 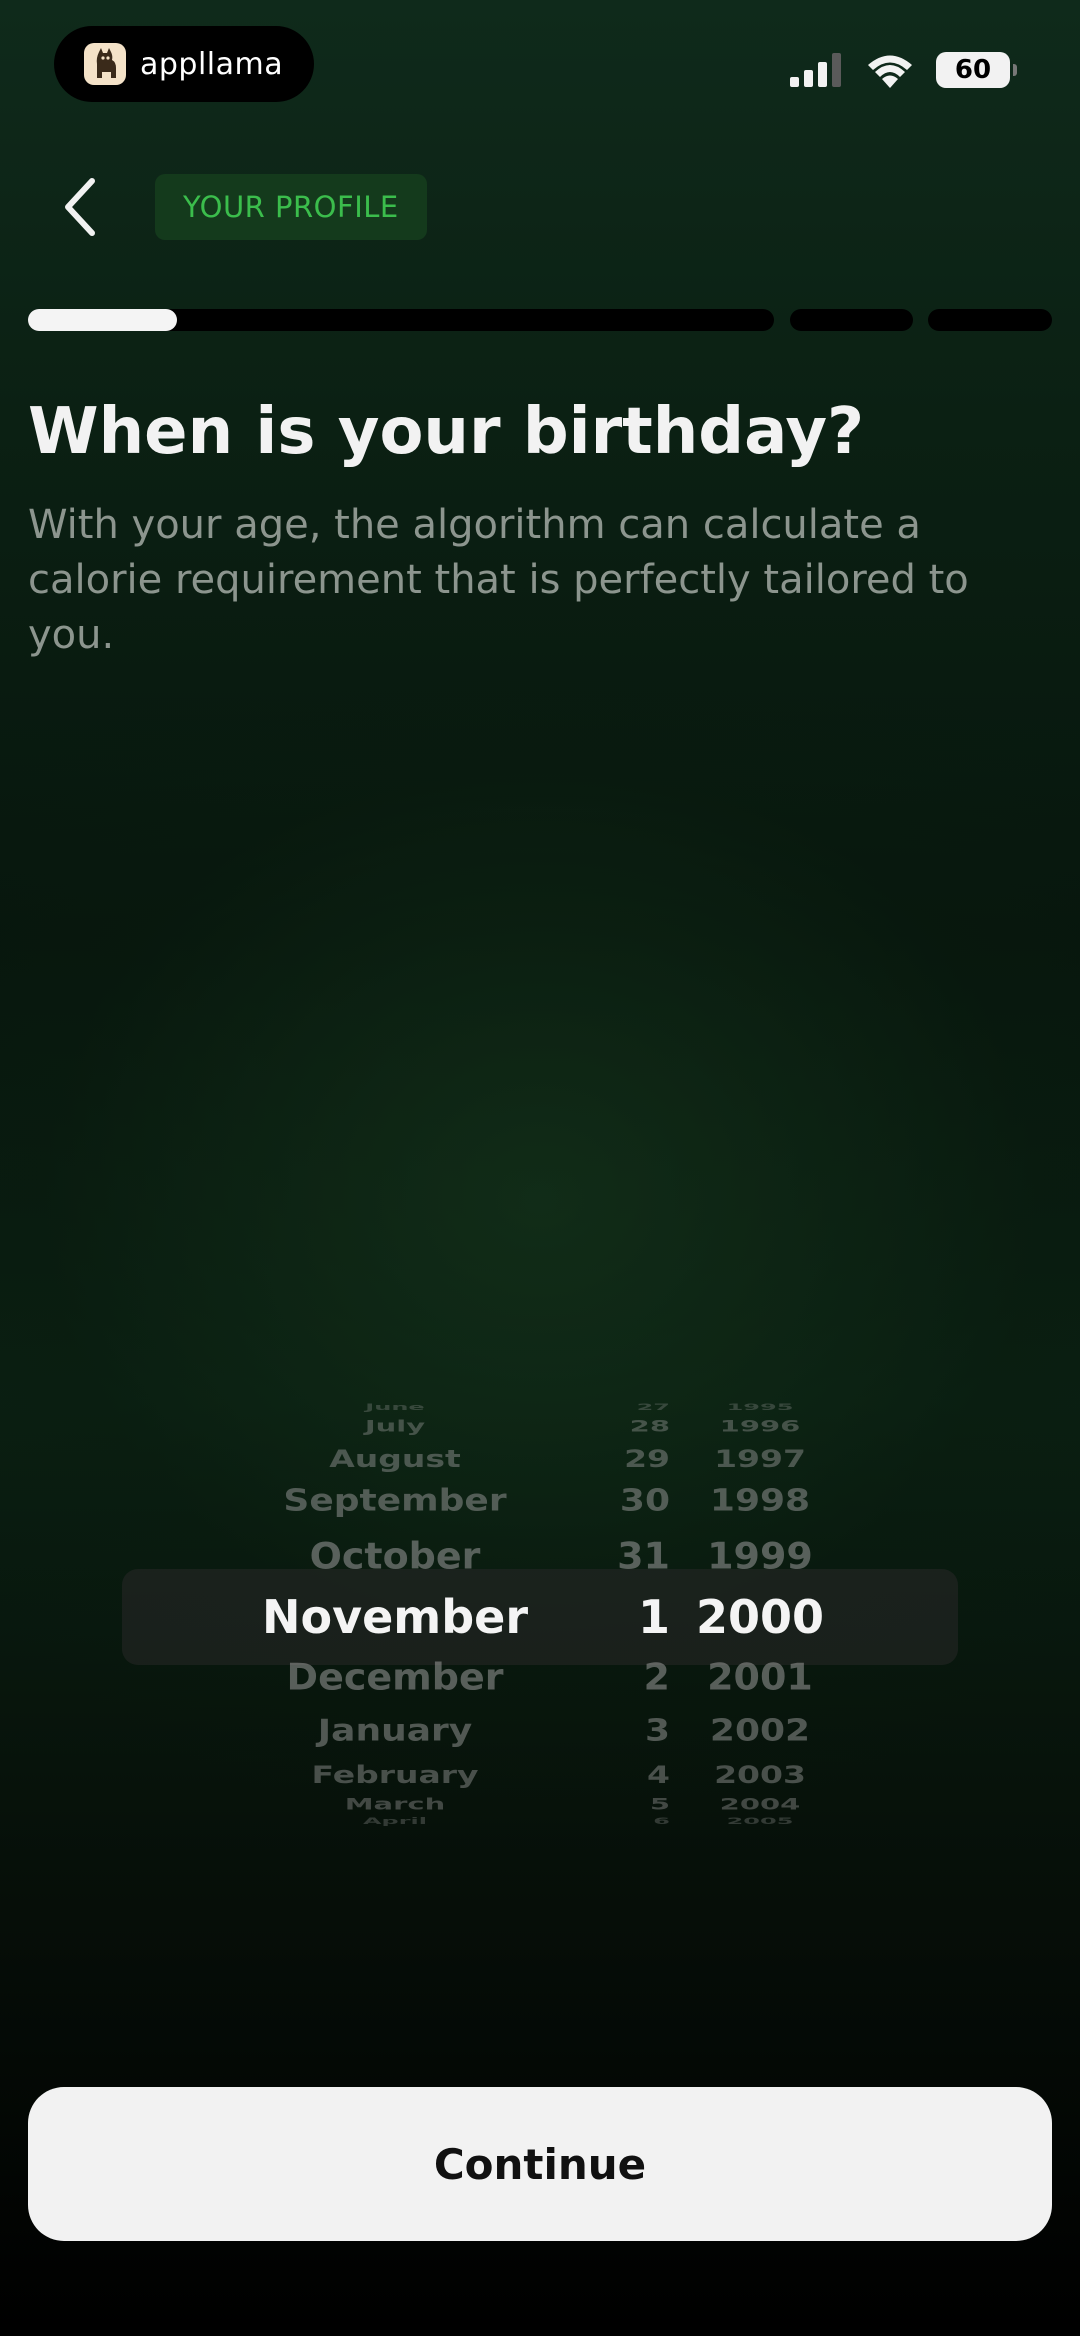 What do you see at coordinates (620, 1501) in the screenshot?
I see `day-option: 30` at bounding box center [620, 1501].